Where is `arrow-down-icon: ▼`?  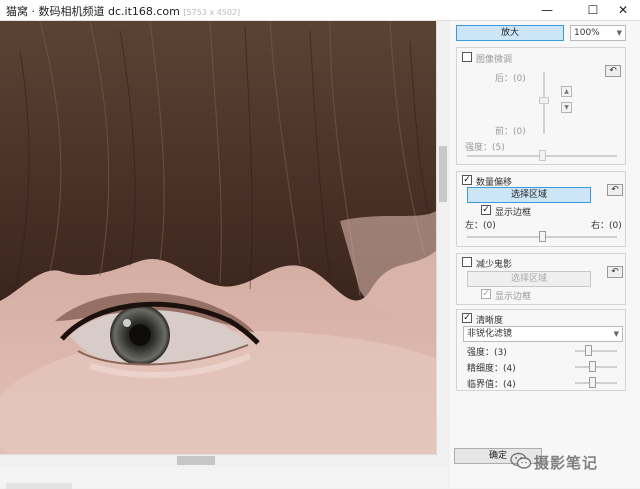
arrow-down-icon: ▼ is located at coordinates (566, 107).